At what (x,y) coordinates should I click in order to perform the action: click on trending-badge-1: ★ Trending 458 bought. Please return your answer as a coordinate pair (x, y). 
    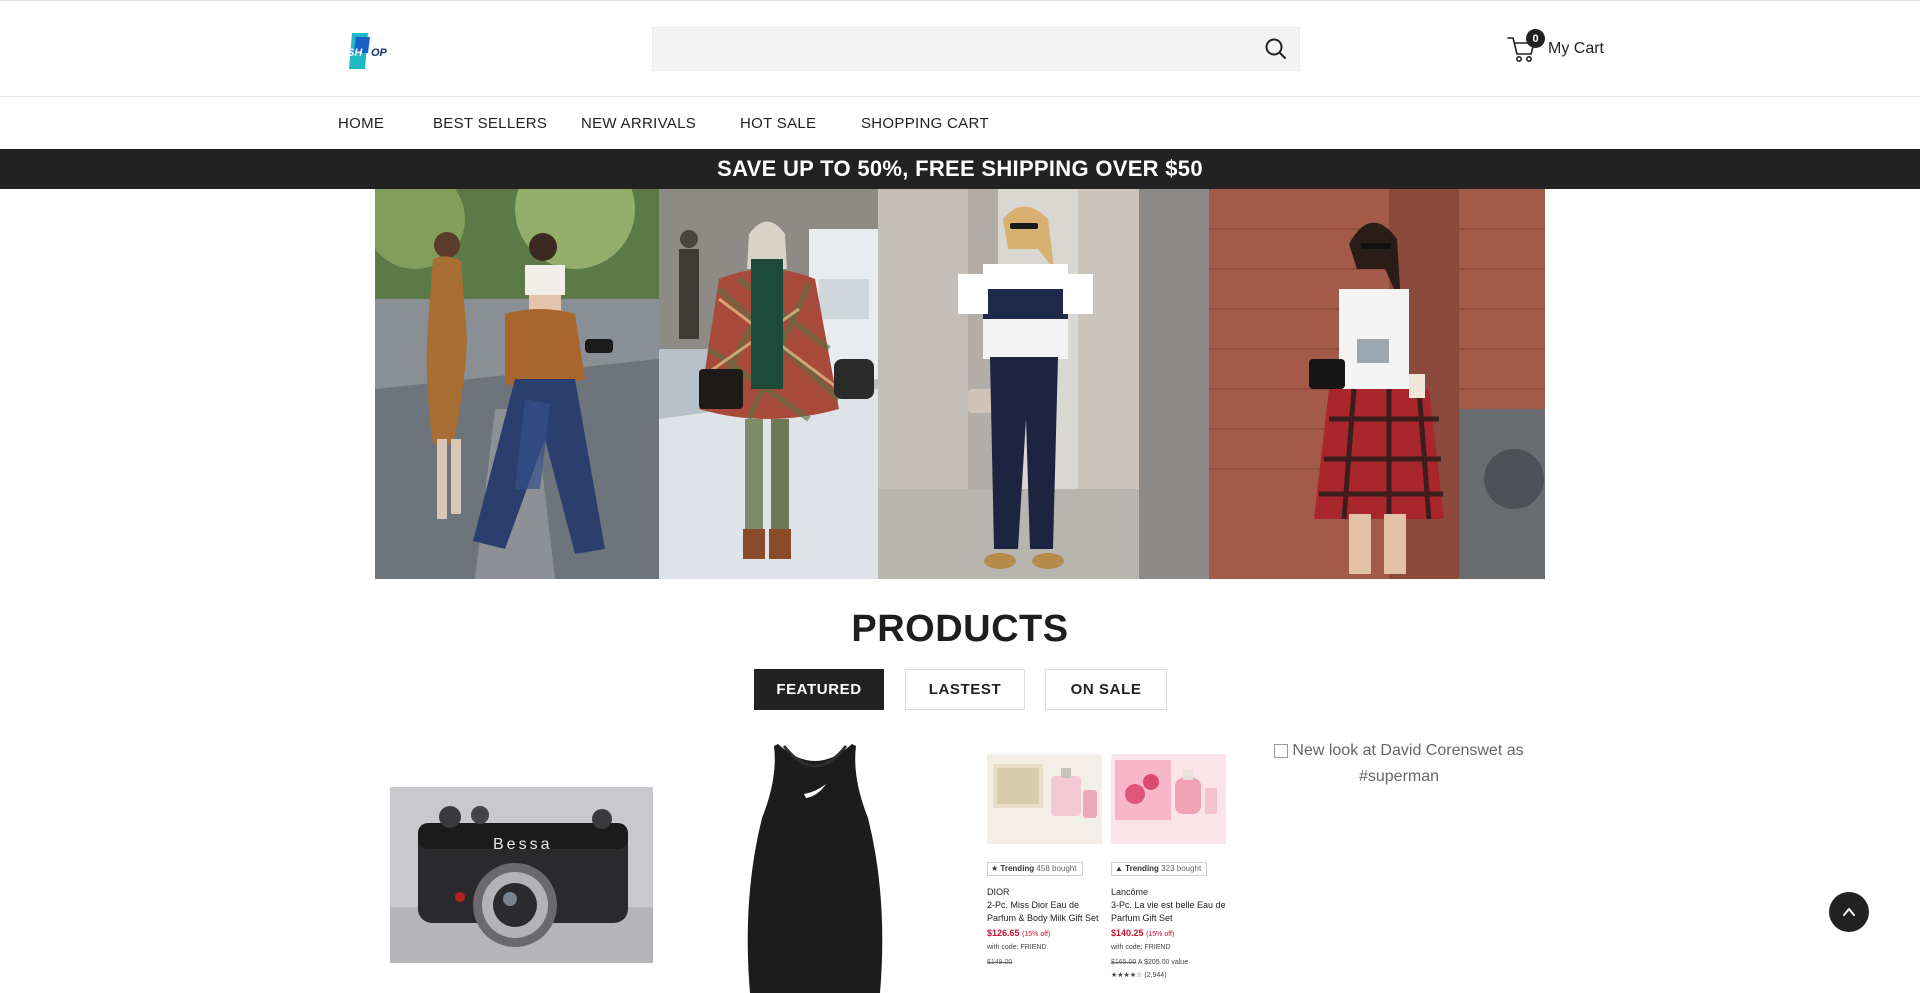
    Looking at the image, I should click on (1035, 869).